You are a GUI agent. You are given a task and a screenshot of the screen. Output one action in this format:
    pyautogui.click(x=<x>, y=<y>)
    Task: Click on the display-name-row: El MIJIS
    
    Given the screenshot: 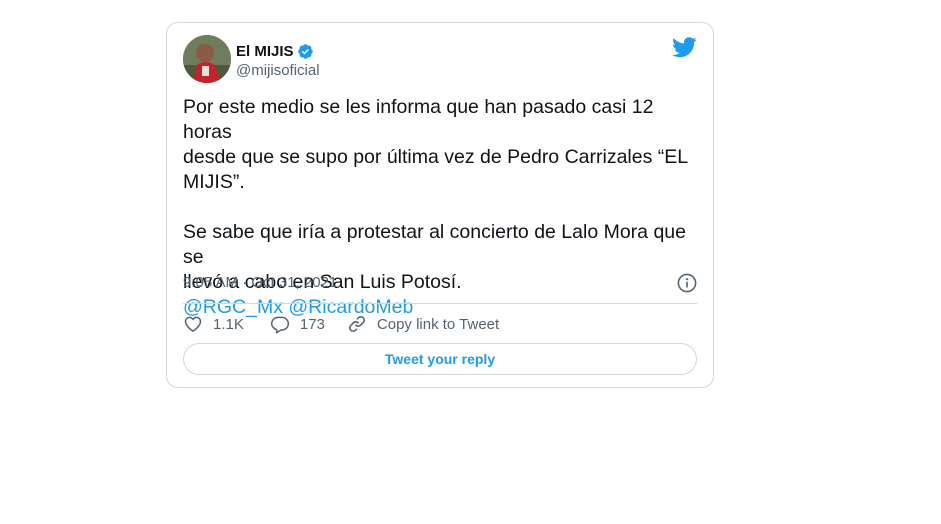 What is the action you would take?
    pyautogui.click(x=278, y=51)
    